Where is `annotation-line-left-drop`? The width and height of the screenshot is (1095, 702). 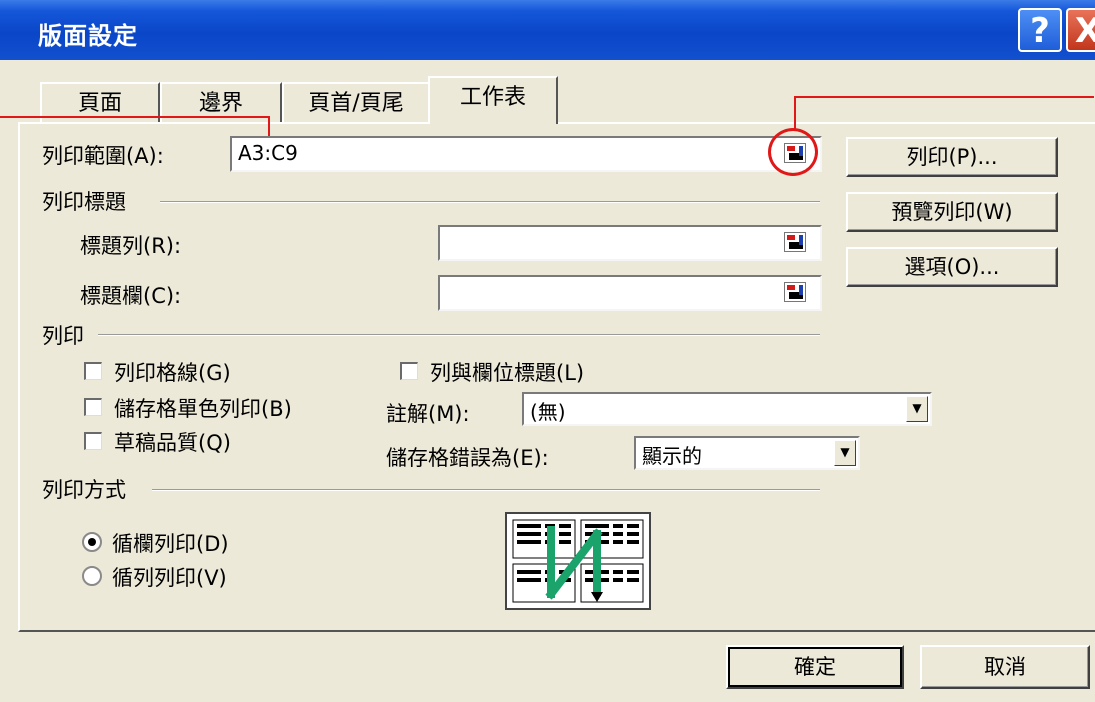
annotation-line-left-drop is located at coordinates (269, 126).